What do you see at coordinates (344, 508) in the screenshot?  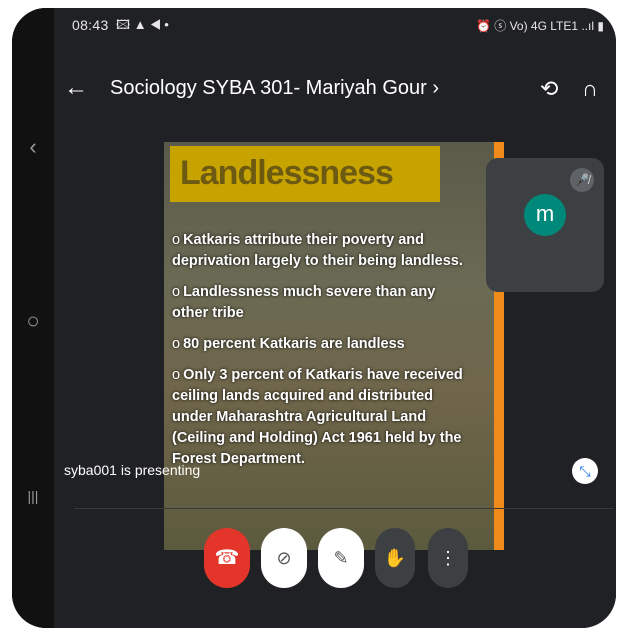 I see `divider` at bounding box center [344, 508].